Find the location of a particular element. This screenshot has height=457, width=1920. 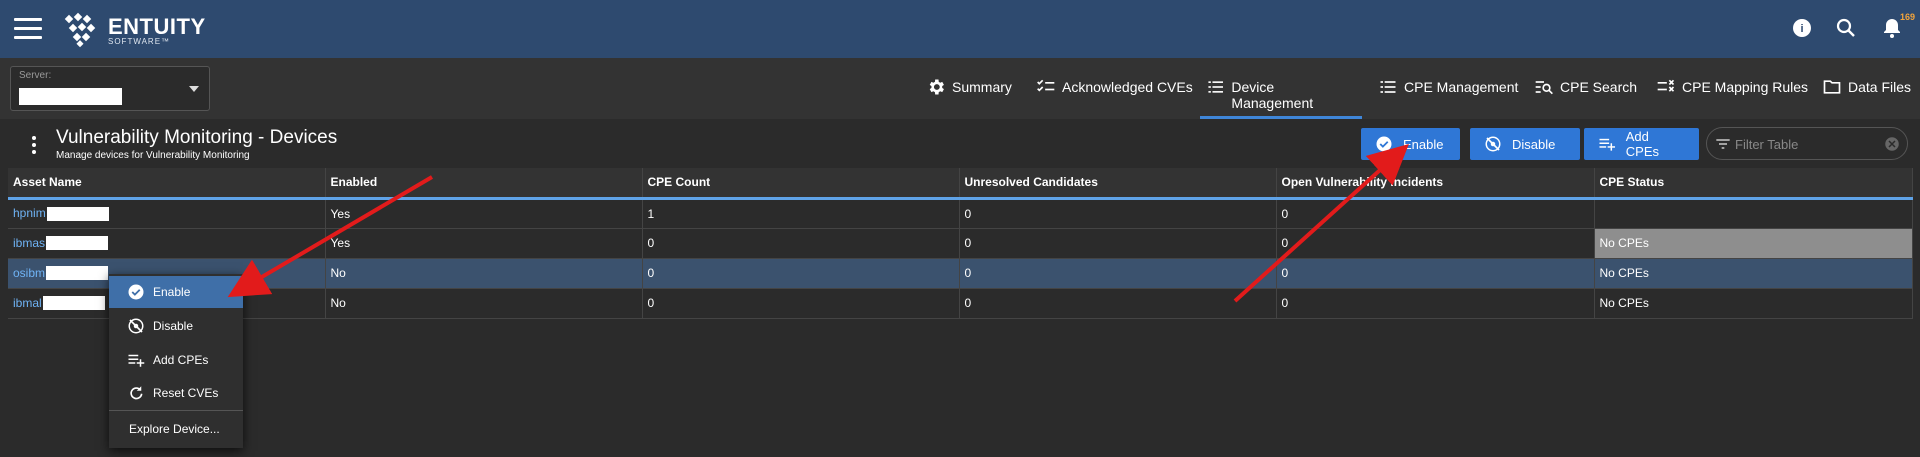

table-row-selected: osibm No 0 0 0 No CPEs is located at coordinates (960, 273).